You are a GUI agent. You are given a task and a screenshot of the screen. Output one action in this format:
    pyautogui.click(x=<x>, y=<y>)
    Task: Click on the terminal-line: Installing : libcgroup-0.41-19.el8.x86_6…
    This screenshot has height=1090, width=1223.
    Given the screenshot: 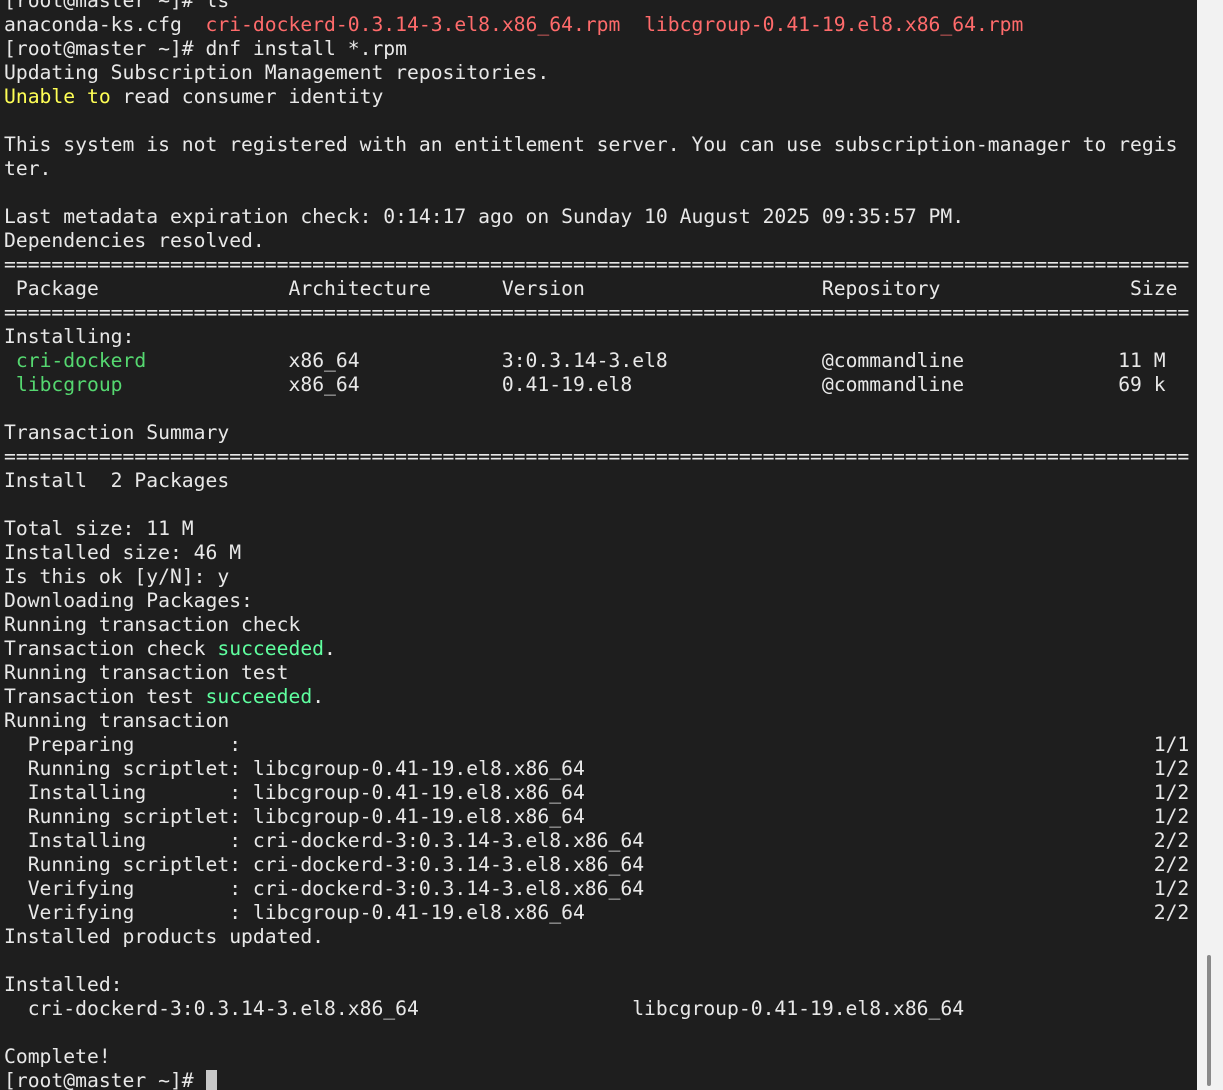 What is the action you would take?
    pyautogui.click(x=597, y=793)
    